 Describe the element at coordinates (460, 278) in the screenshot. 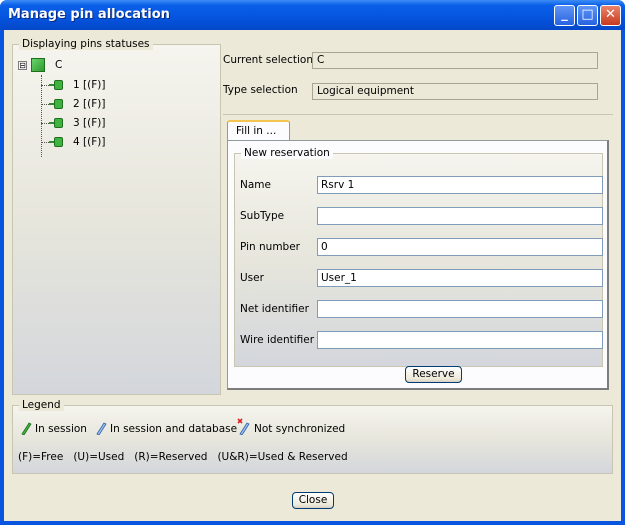

I see `user-field` at that location.